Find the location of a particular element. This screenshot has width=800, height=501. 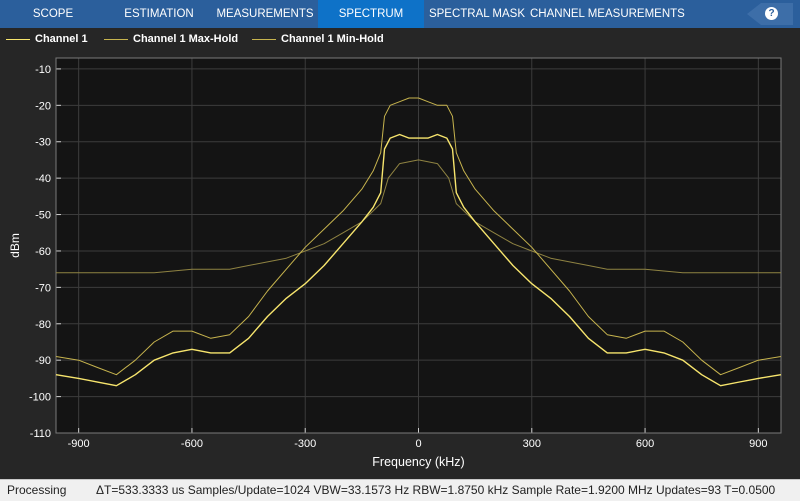

legend-item-min-hold: Channel 1 Min-Hold is located at coordinates (318, 39).